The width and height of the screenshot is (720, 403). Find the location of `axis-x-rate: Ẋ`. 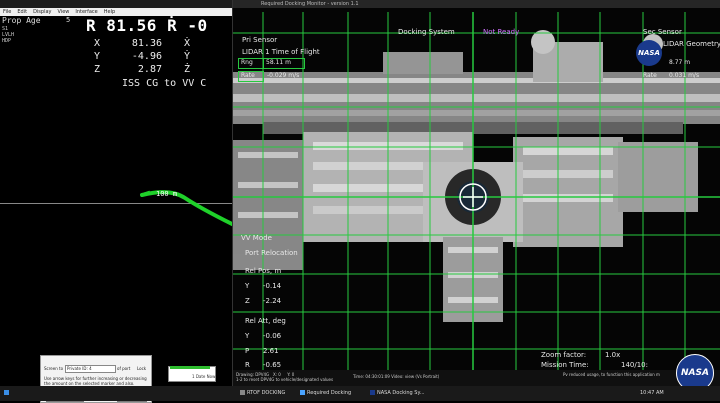

axis-x-rate: Ẋ is located at coordinates (187, 43).